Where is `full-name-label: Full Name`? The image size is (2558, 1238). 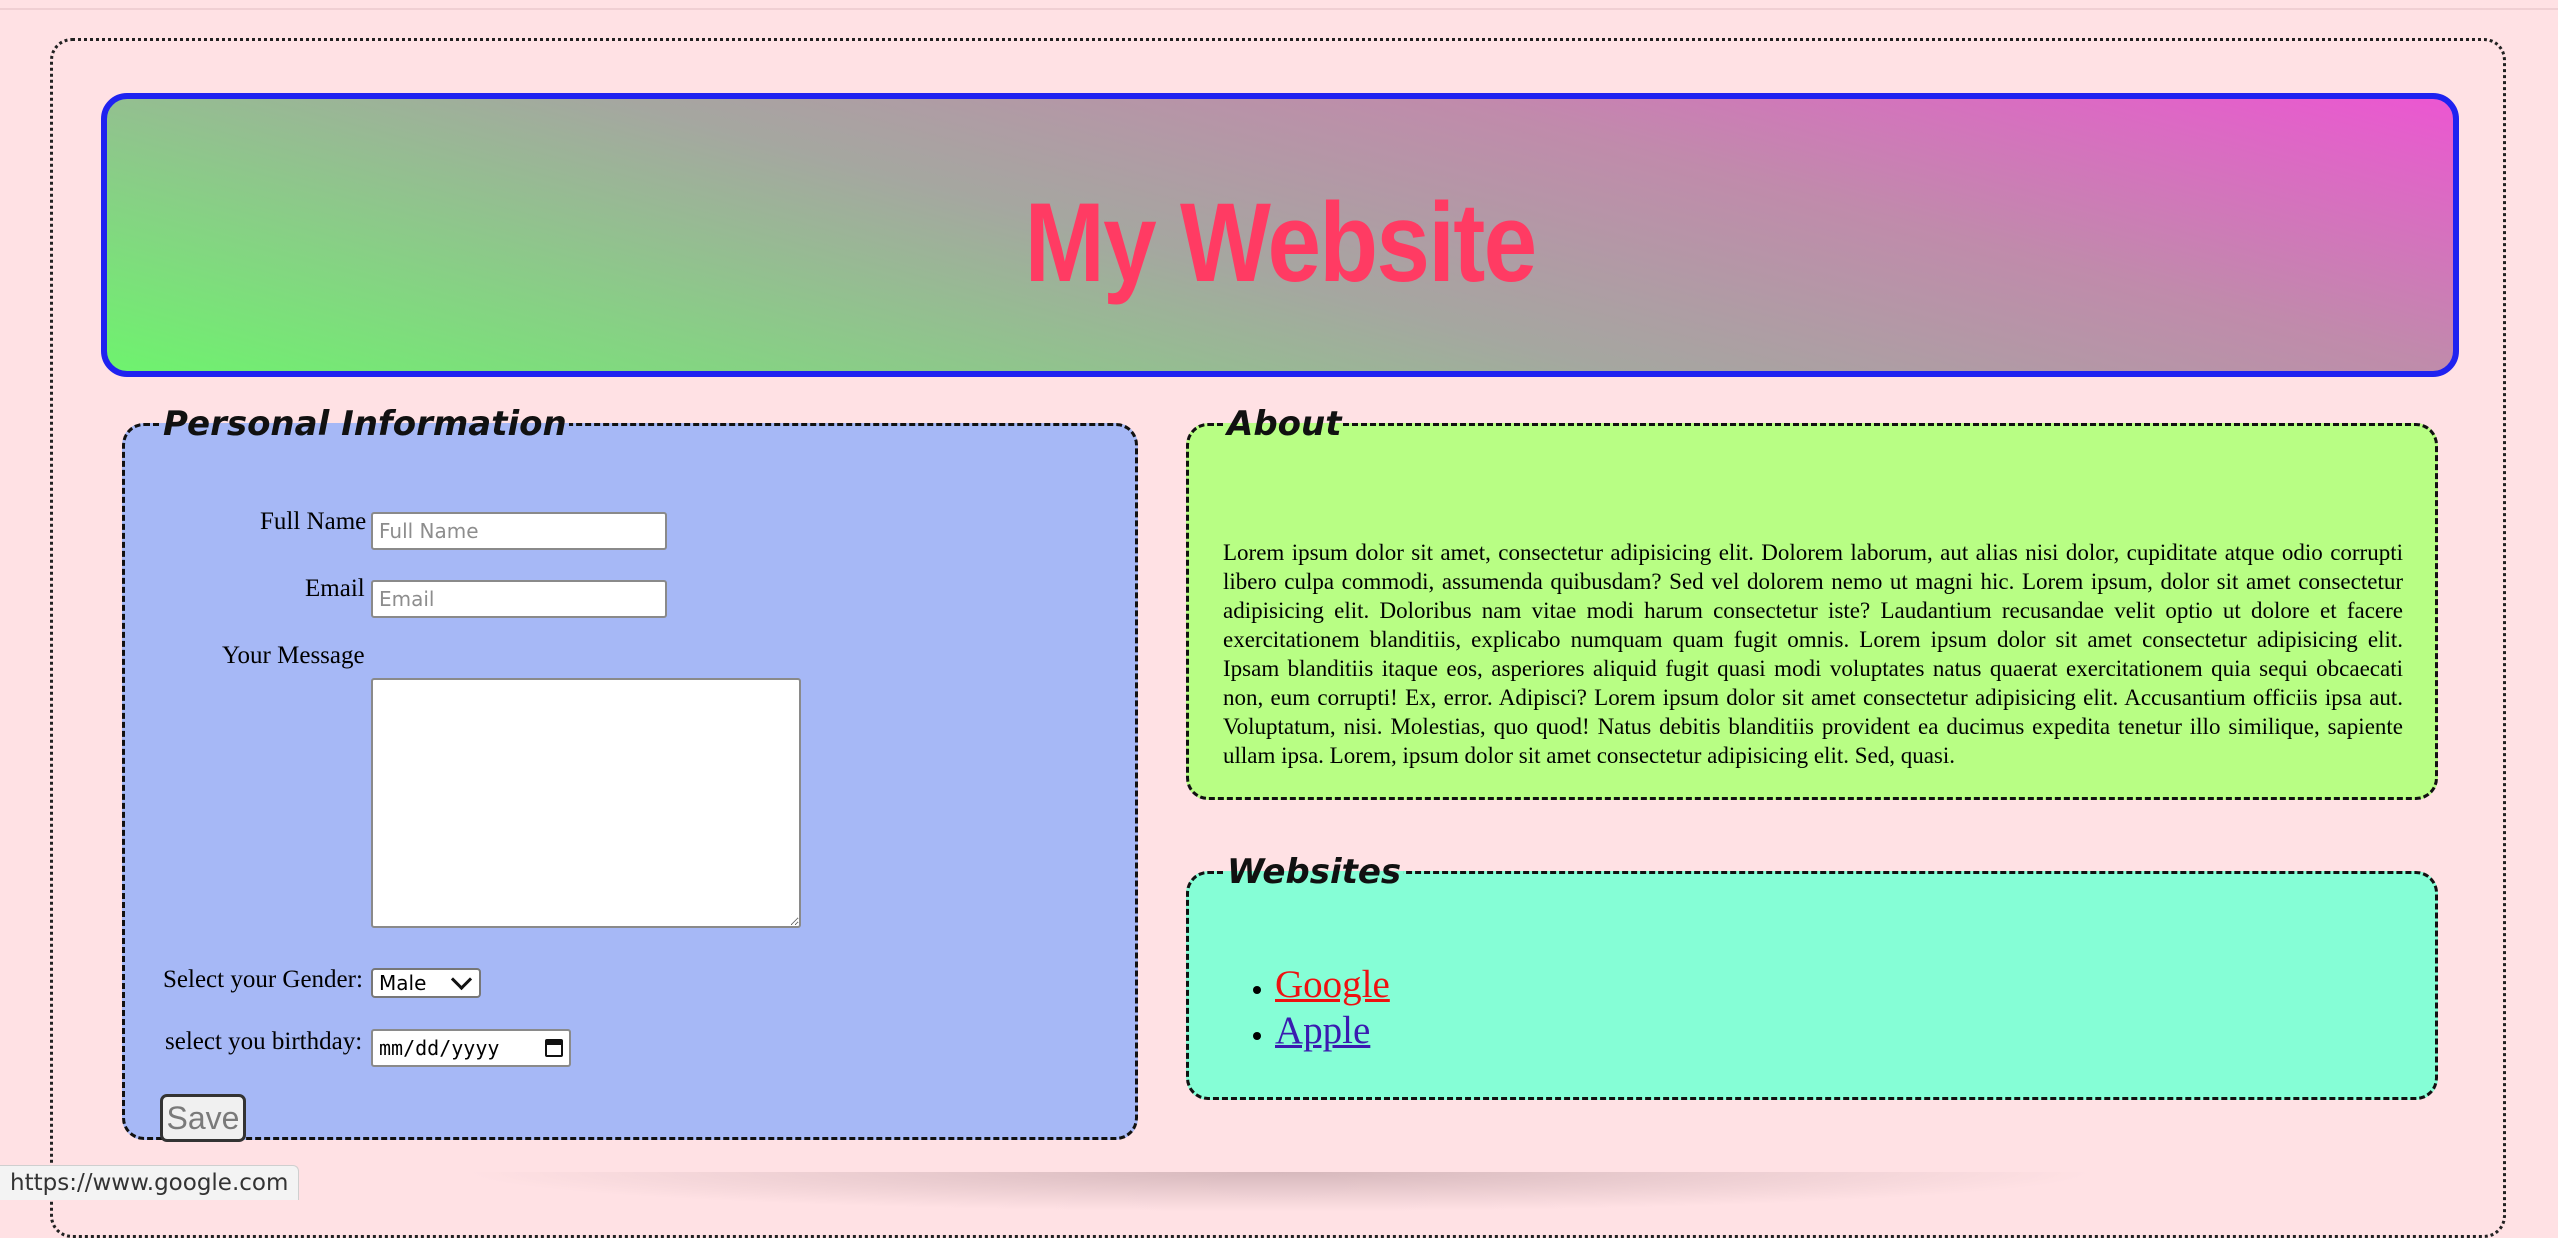
full-name-label: Full Name is located at coordinates (313, 521).